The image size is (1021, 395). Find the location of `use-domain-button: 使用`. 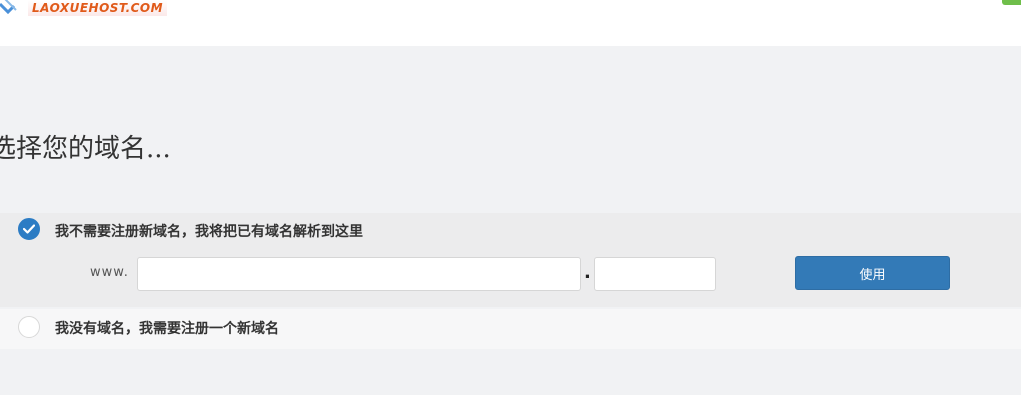

use-domain-button: 使用 is located at coordinates (872, 273).